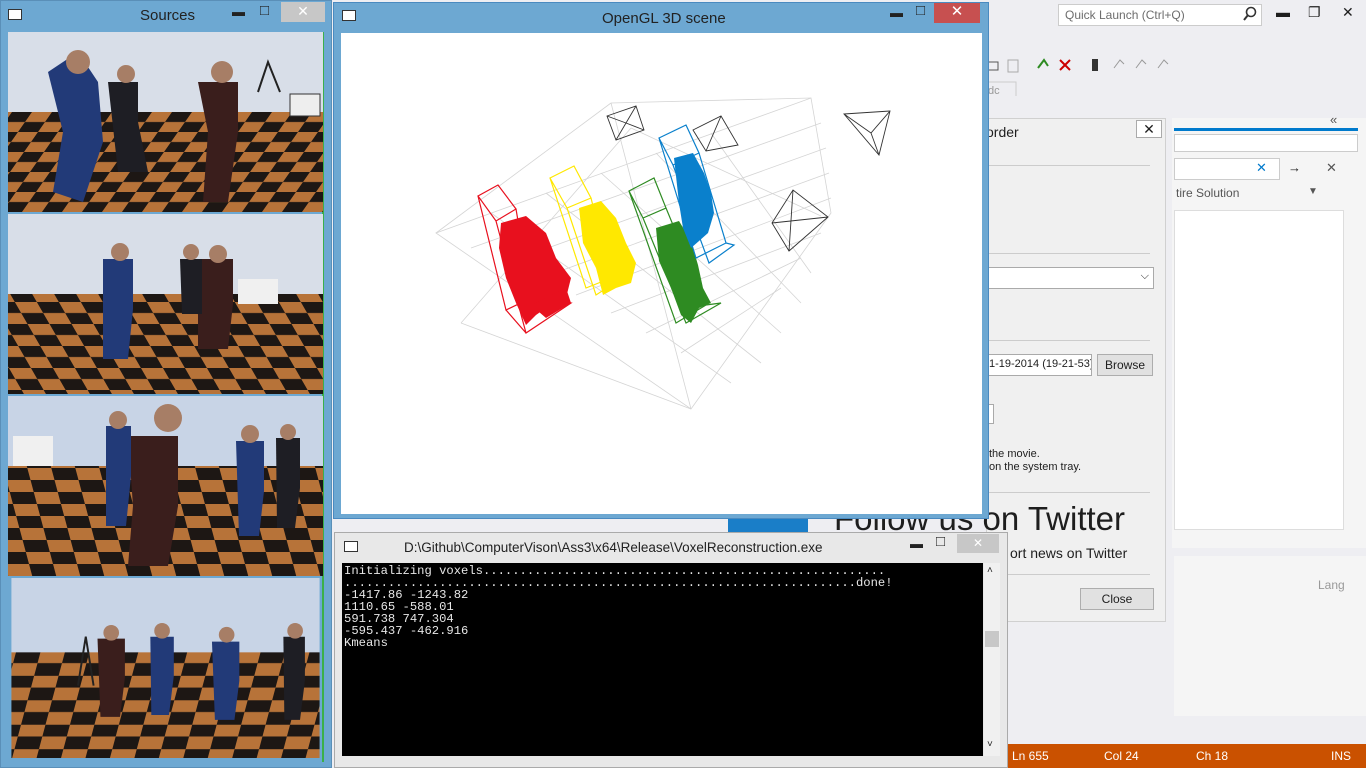  What do you see at coordinates (168, 15) in the screenshot?
I see `sources-title: Sources` at bounding box center [168, 15].